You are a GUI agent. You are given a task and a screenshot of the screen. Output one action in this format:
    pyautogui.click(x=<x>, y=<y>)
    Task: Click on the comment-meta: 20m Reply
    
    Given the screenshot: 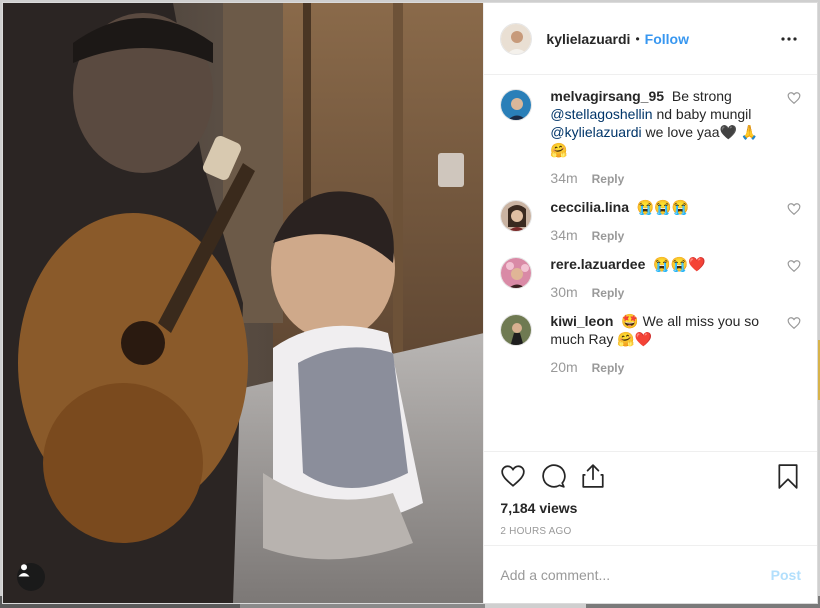 What is the action you would take?
    pyautogui.click(x=660, y=367)
    